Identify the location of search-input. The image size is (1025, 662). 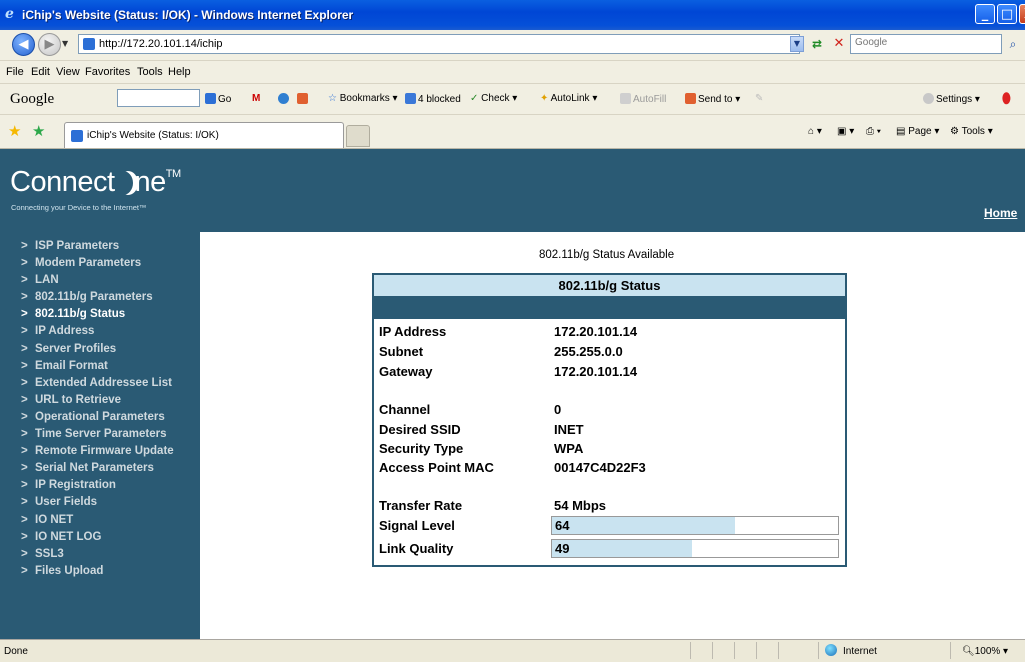
(925, 42).